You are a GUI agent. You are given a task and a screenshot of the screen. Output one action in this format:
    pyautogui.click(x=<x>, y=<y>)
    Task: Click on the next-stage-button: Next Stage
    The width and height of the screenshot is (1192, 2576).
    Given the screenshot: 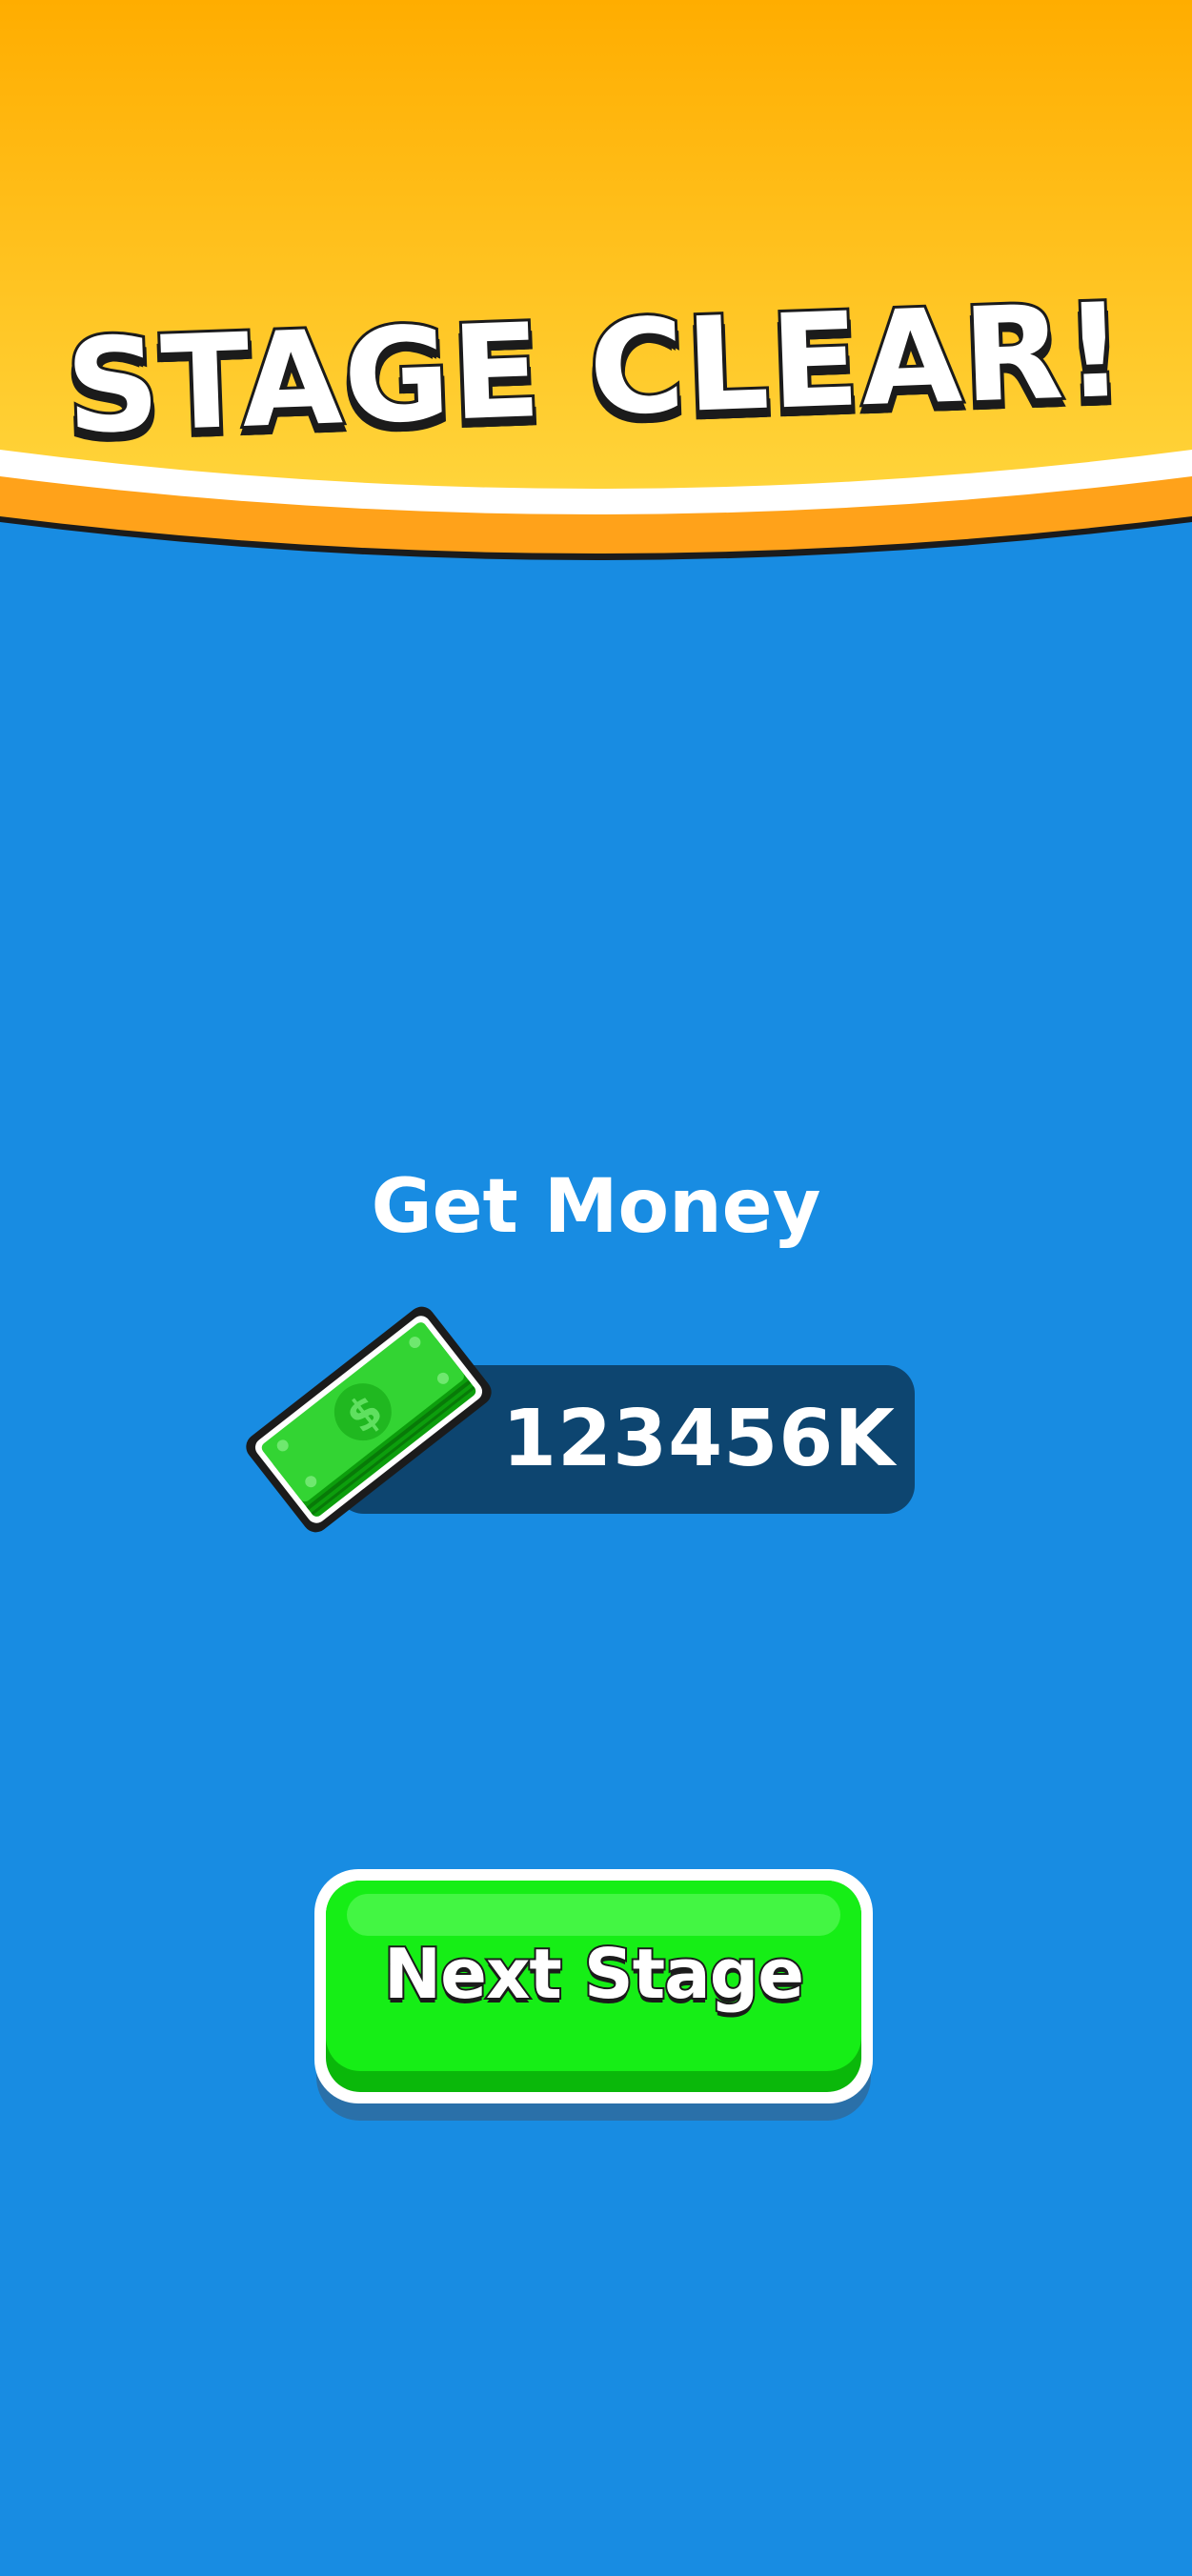 What is the action you would take?
    pyautogui.click(x=593, y=1995)
    